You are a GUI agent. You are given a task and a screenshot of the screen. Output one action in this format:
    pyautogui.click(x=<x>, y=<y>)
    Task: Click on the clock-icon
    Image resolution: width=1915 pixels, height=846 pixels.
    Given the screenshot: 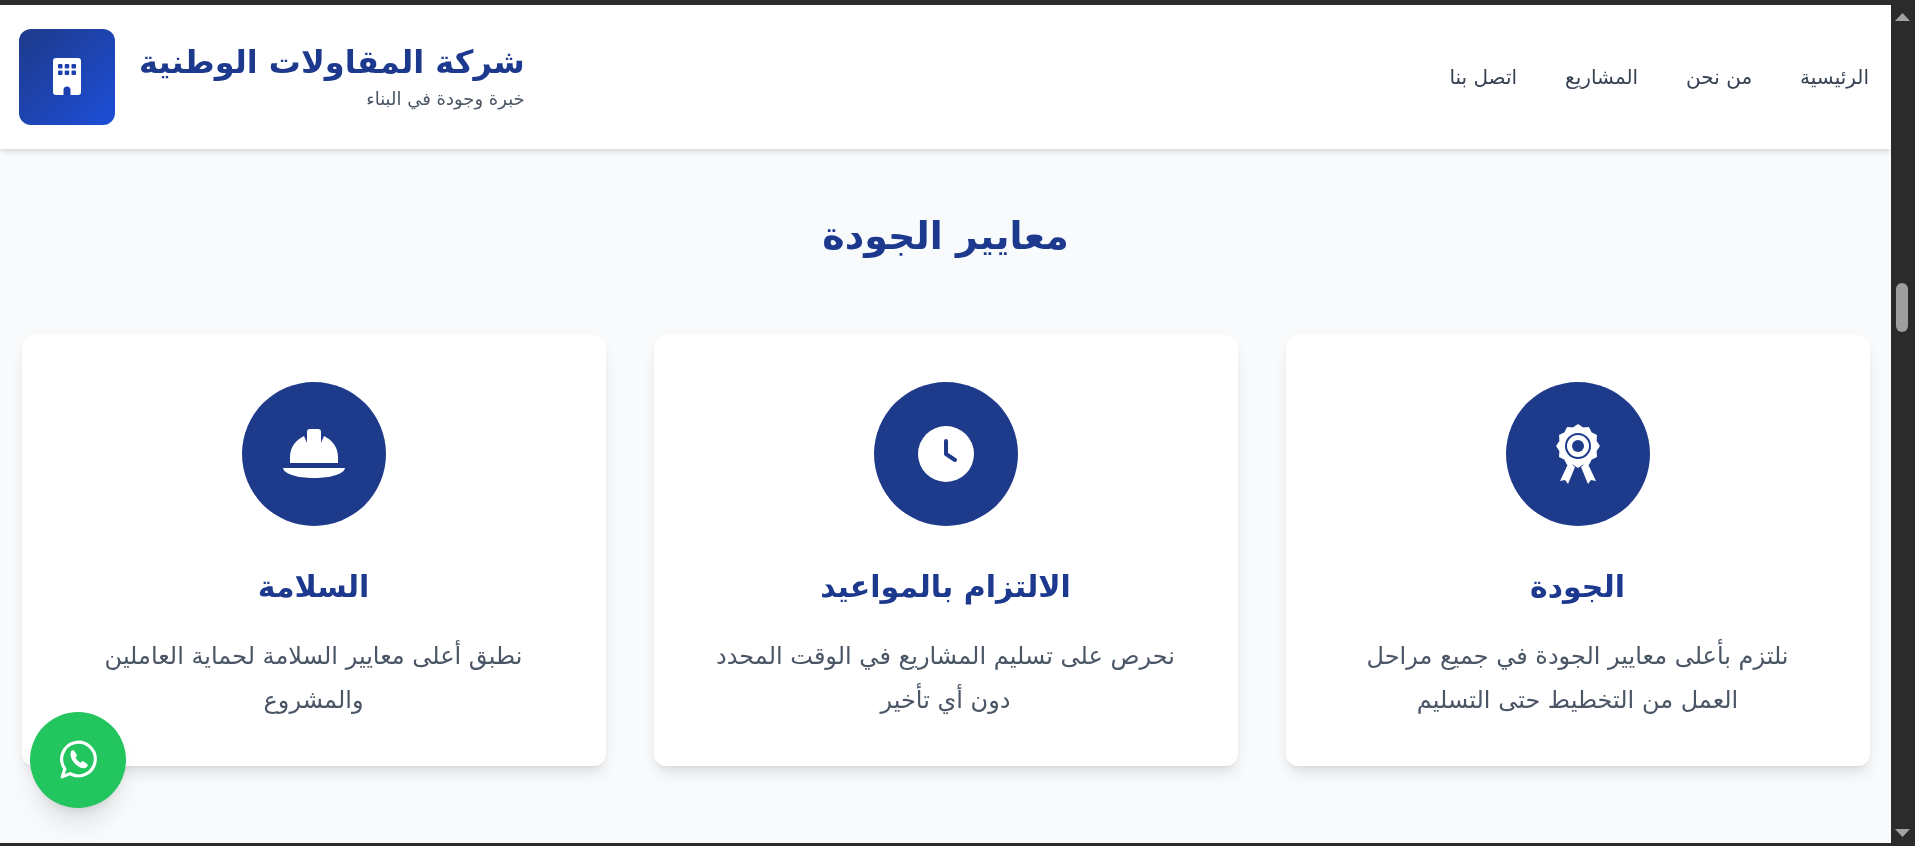 What is the action you would take?
    pyautogui.click(x=945, y=454)
    